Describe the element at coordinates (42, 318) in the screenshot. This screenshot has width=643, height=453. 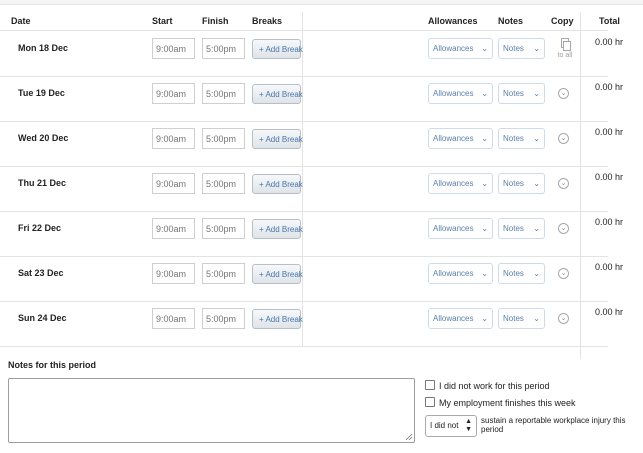
I see `row-date: Sun 24 Dec` at that location.